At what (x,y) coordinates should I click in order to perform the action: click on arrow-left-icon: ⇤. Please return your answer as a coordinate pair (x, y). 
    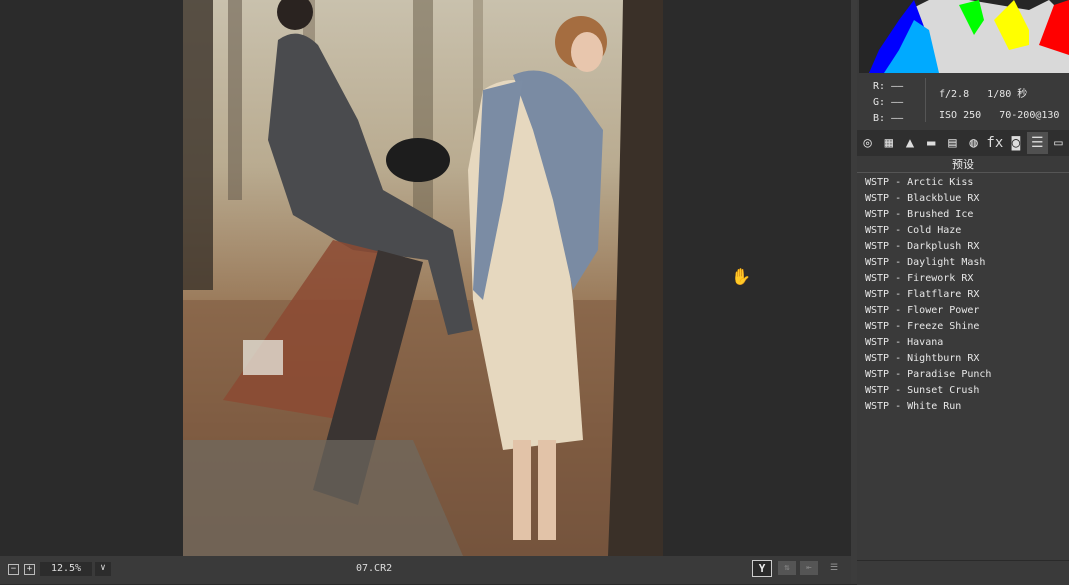
    Looking at the image, I should click on (809, 568).